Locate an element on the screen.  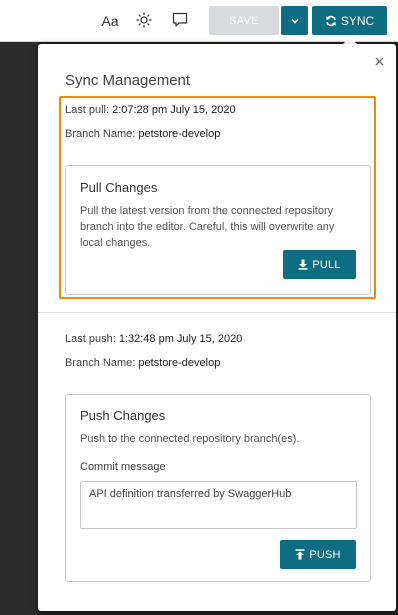
close-icon is located at coordinates (379, 61).